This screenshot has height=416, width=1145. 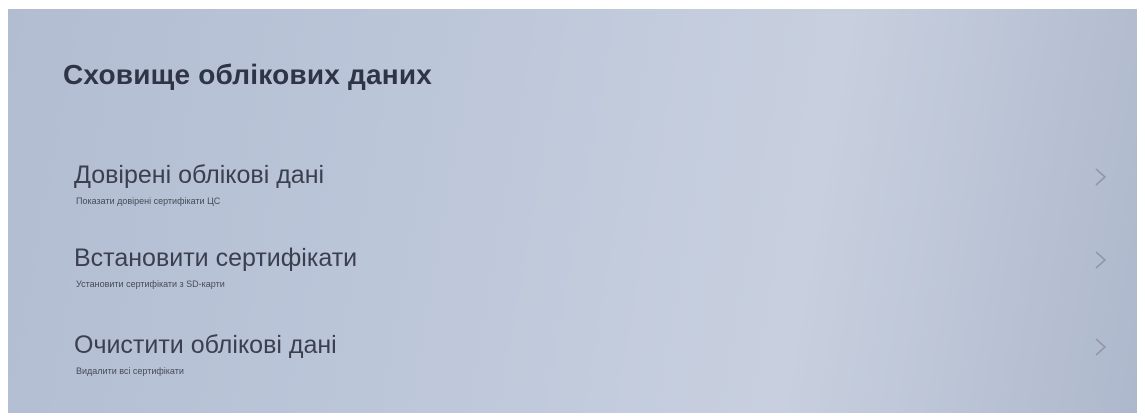 I want to click on menu-item-subtitle: Показати довірені сертифікати ЦС, so click(x=148, y=201).